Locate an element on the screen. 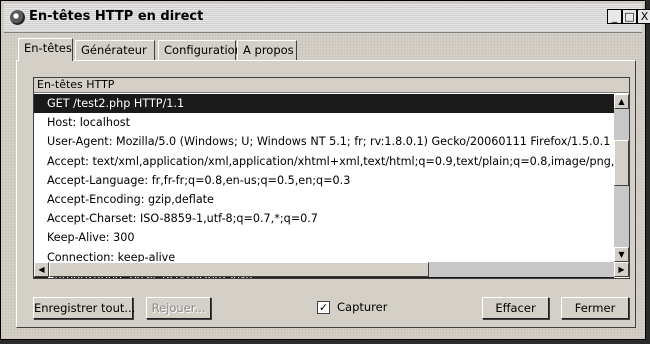  tab-configuration: Configuration is located at coordinates (200, 50).